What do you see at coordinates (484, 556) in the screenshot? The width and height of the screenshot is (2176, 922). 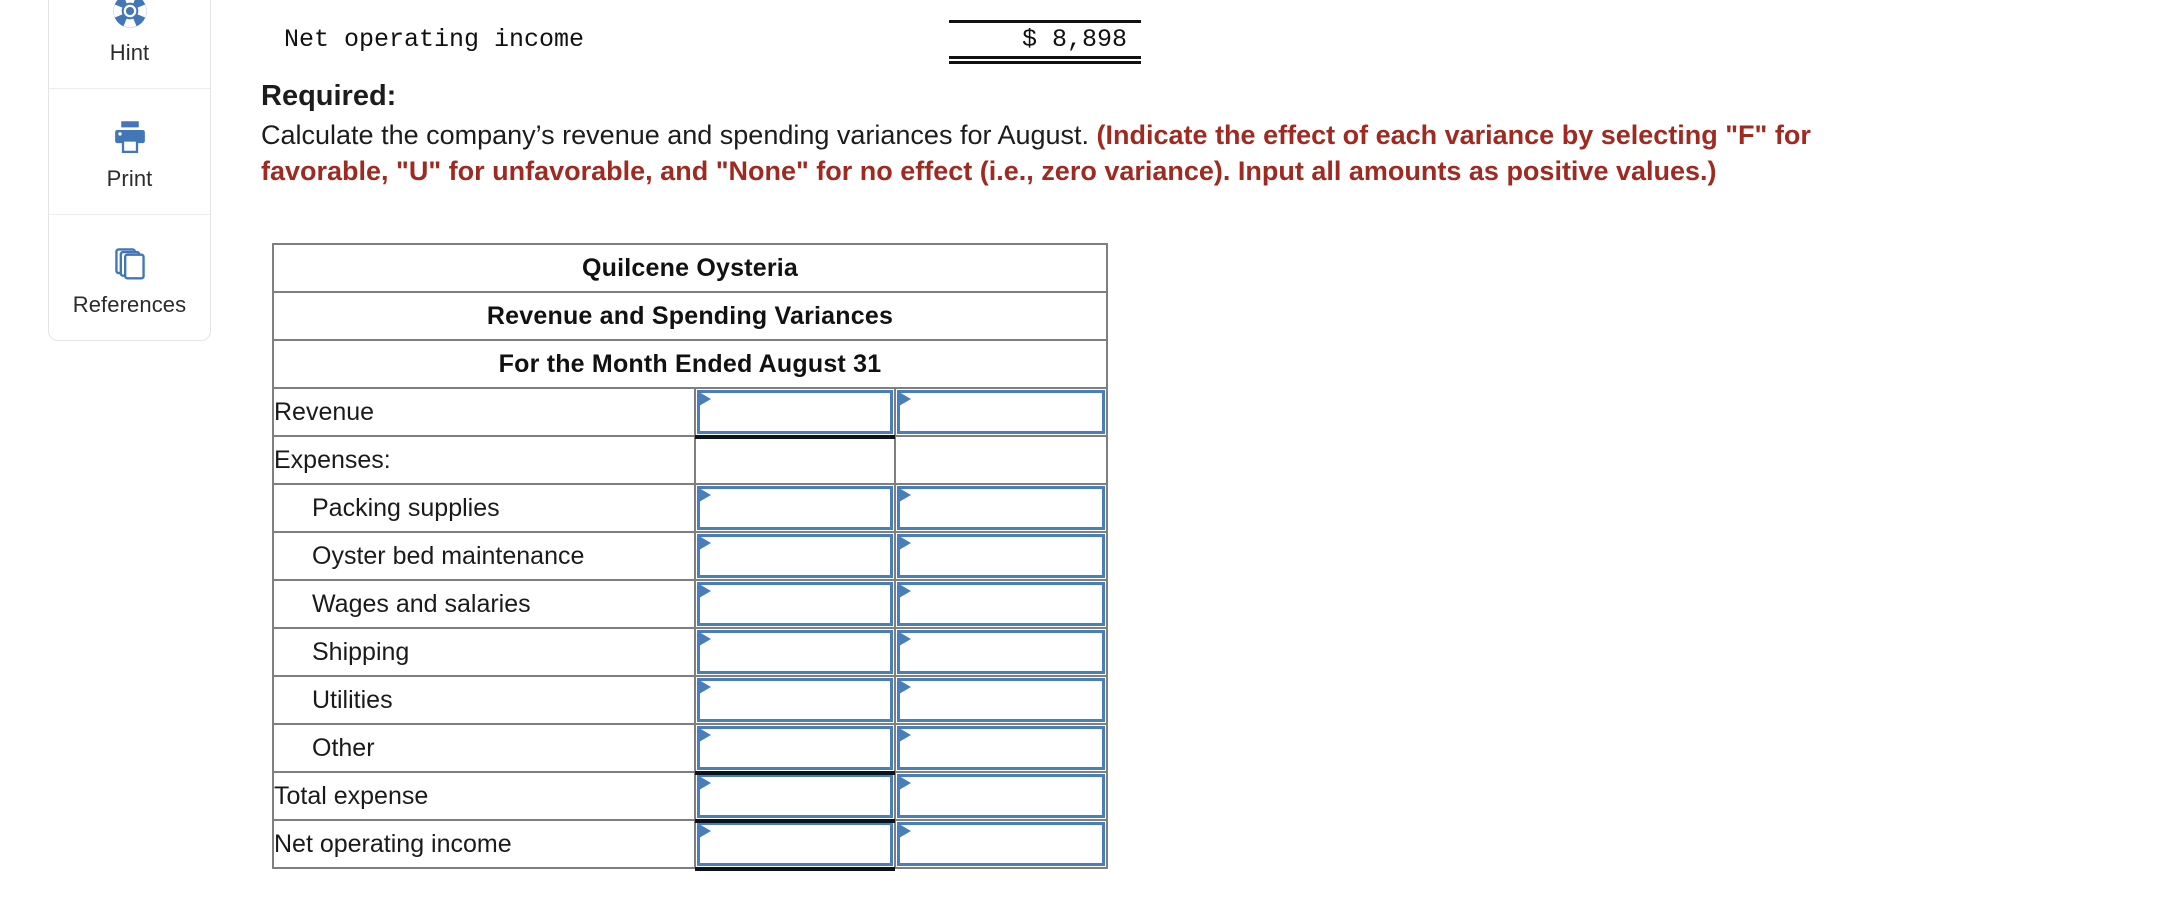 I see `row-label-oyster-bed-maintenance: Oyster bed maintenance` at bounding box center [484, 556].